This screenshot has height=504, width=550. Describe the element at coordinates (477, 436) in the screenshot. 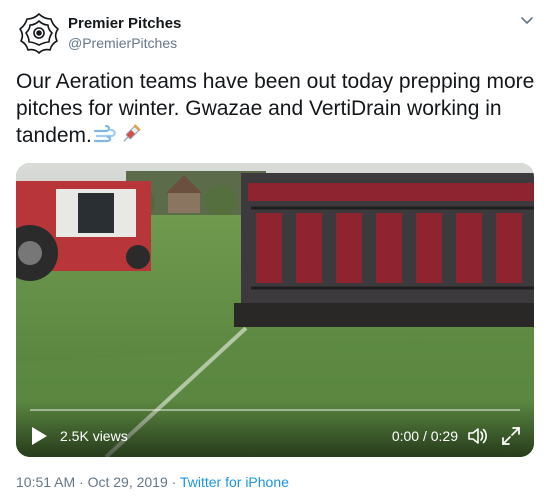

I see `volume-icon` at that location.